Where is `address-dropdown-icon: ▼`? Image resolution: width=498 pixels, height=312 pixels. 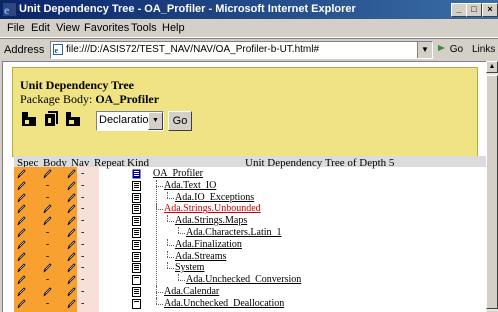 address-dropdown-icon: ▼ is located at coordinates (424, 50).